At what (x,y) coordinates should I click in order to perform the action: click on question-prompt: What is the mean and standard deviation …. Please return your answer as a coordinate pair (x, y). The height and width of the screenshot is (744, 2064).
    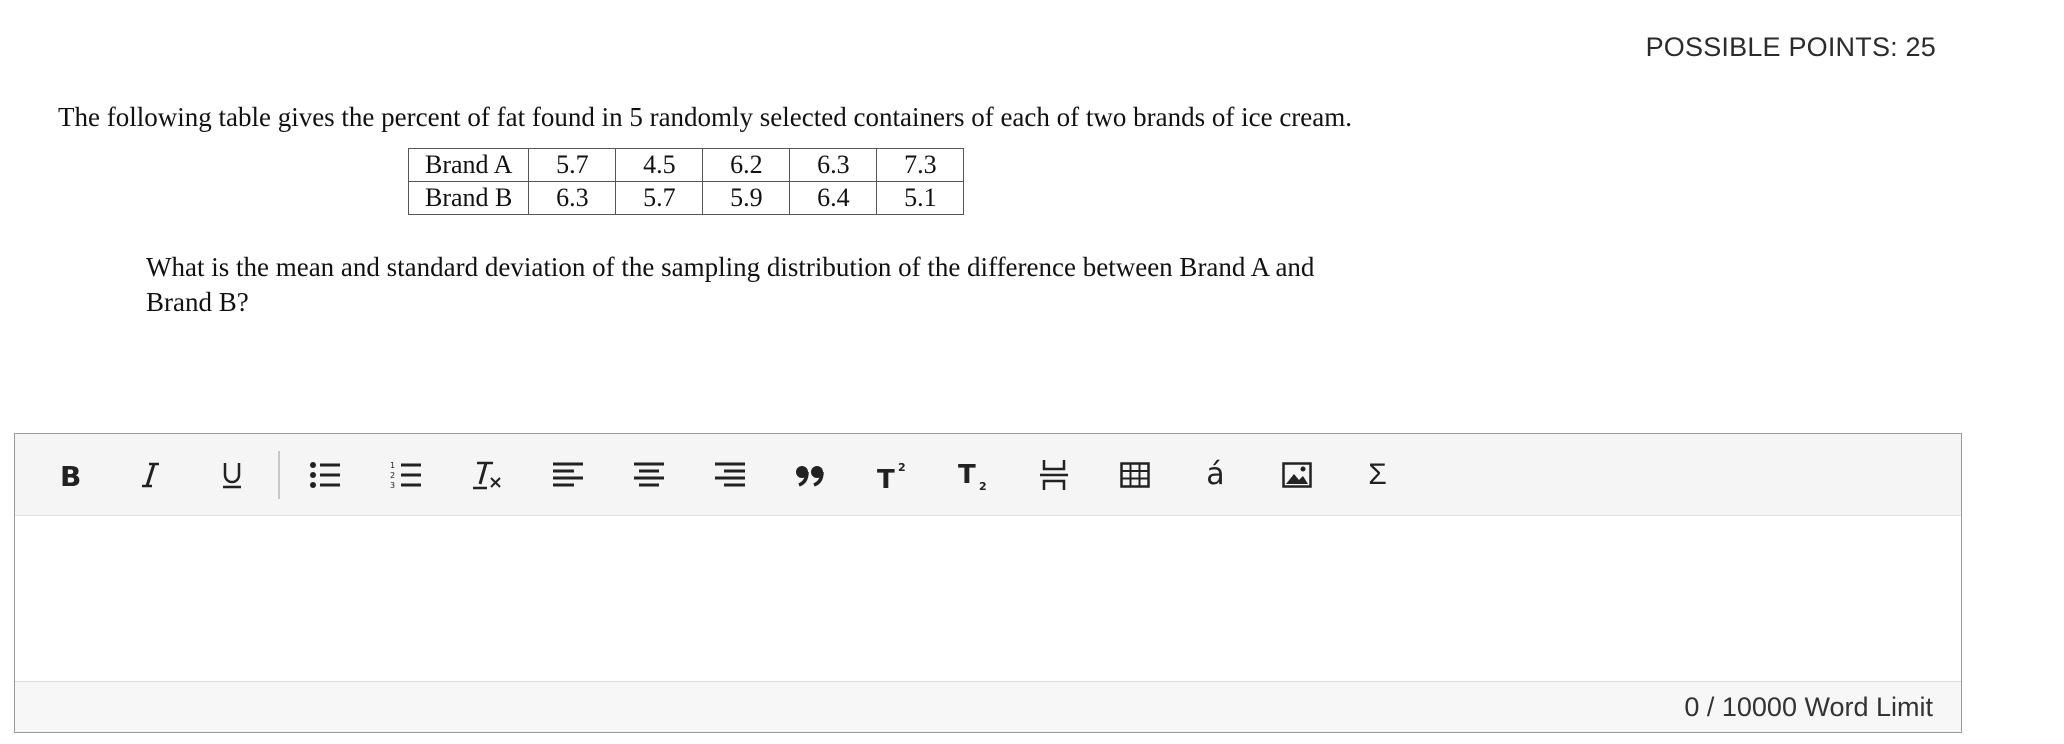
    Looking at the image, I should click on (730, 284).